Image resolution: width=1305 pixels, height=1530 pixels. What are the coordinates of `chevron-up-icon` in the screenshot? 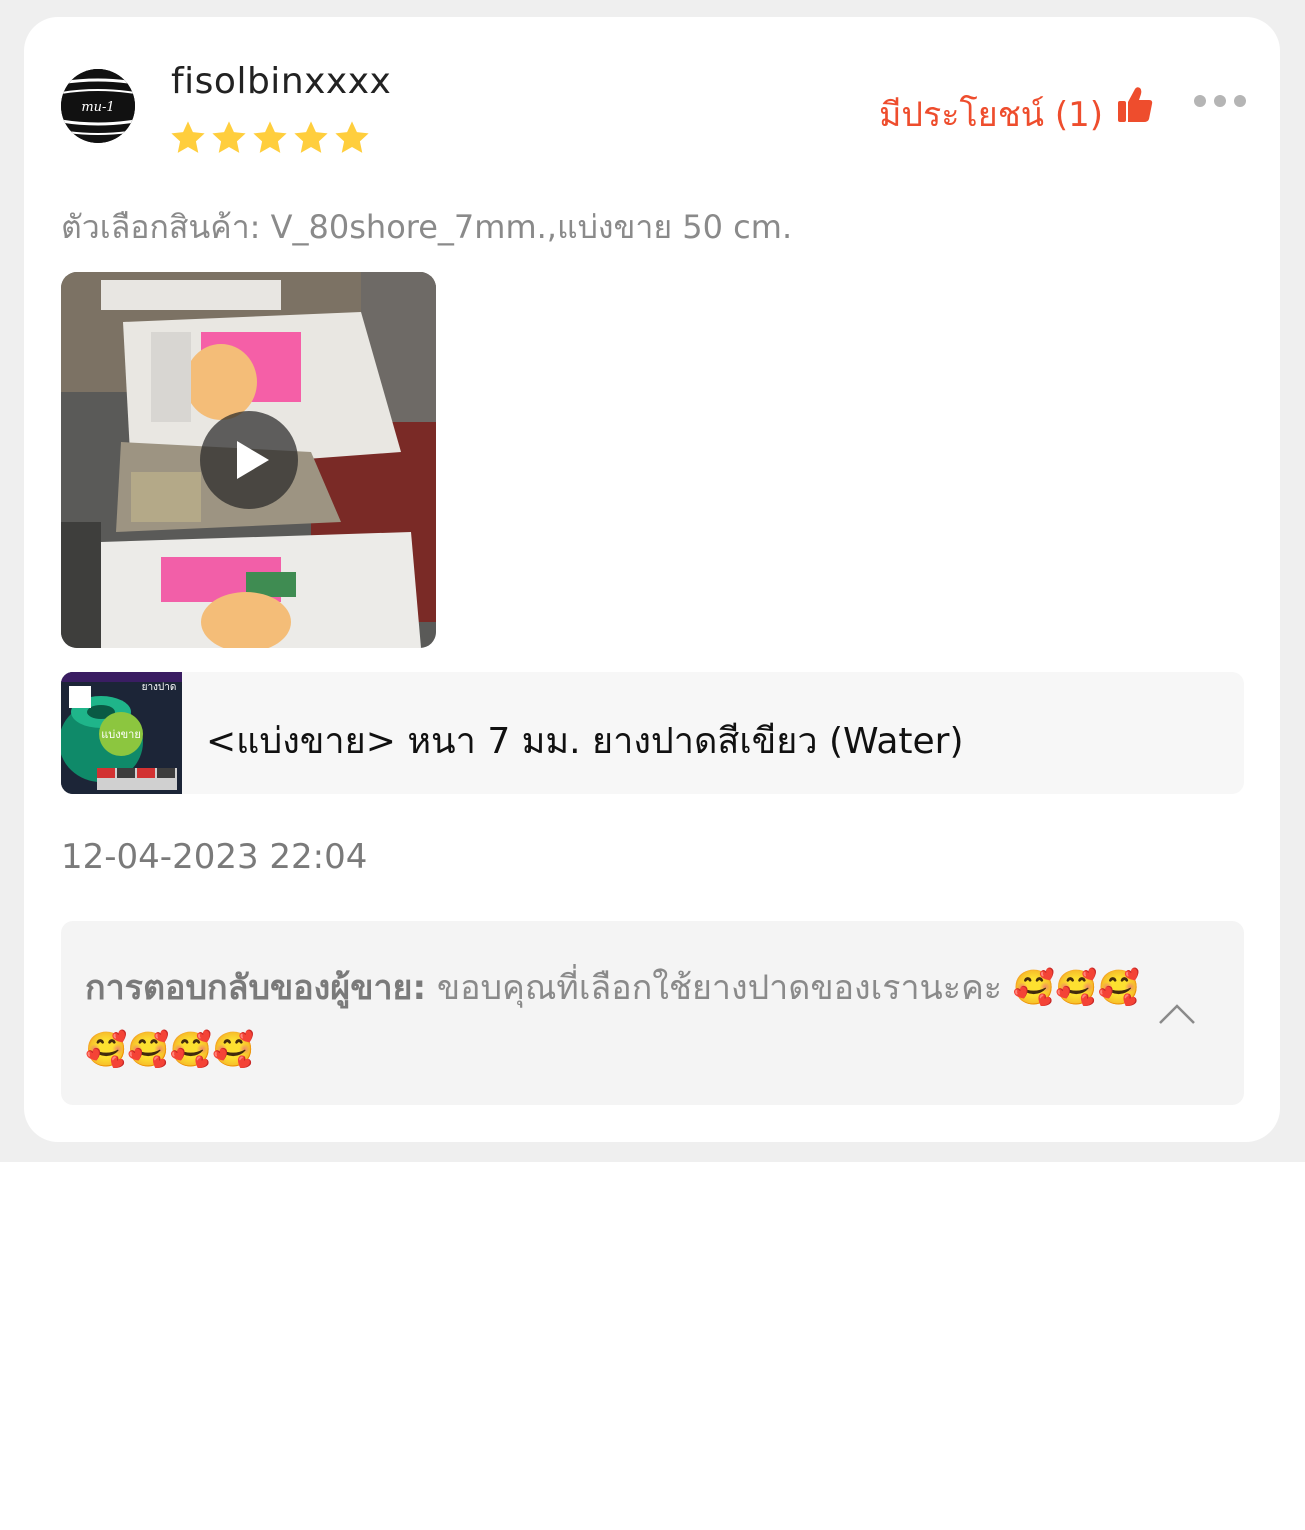 It's located at (1177, 1014).